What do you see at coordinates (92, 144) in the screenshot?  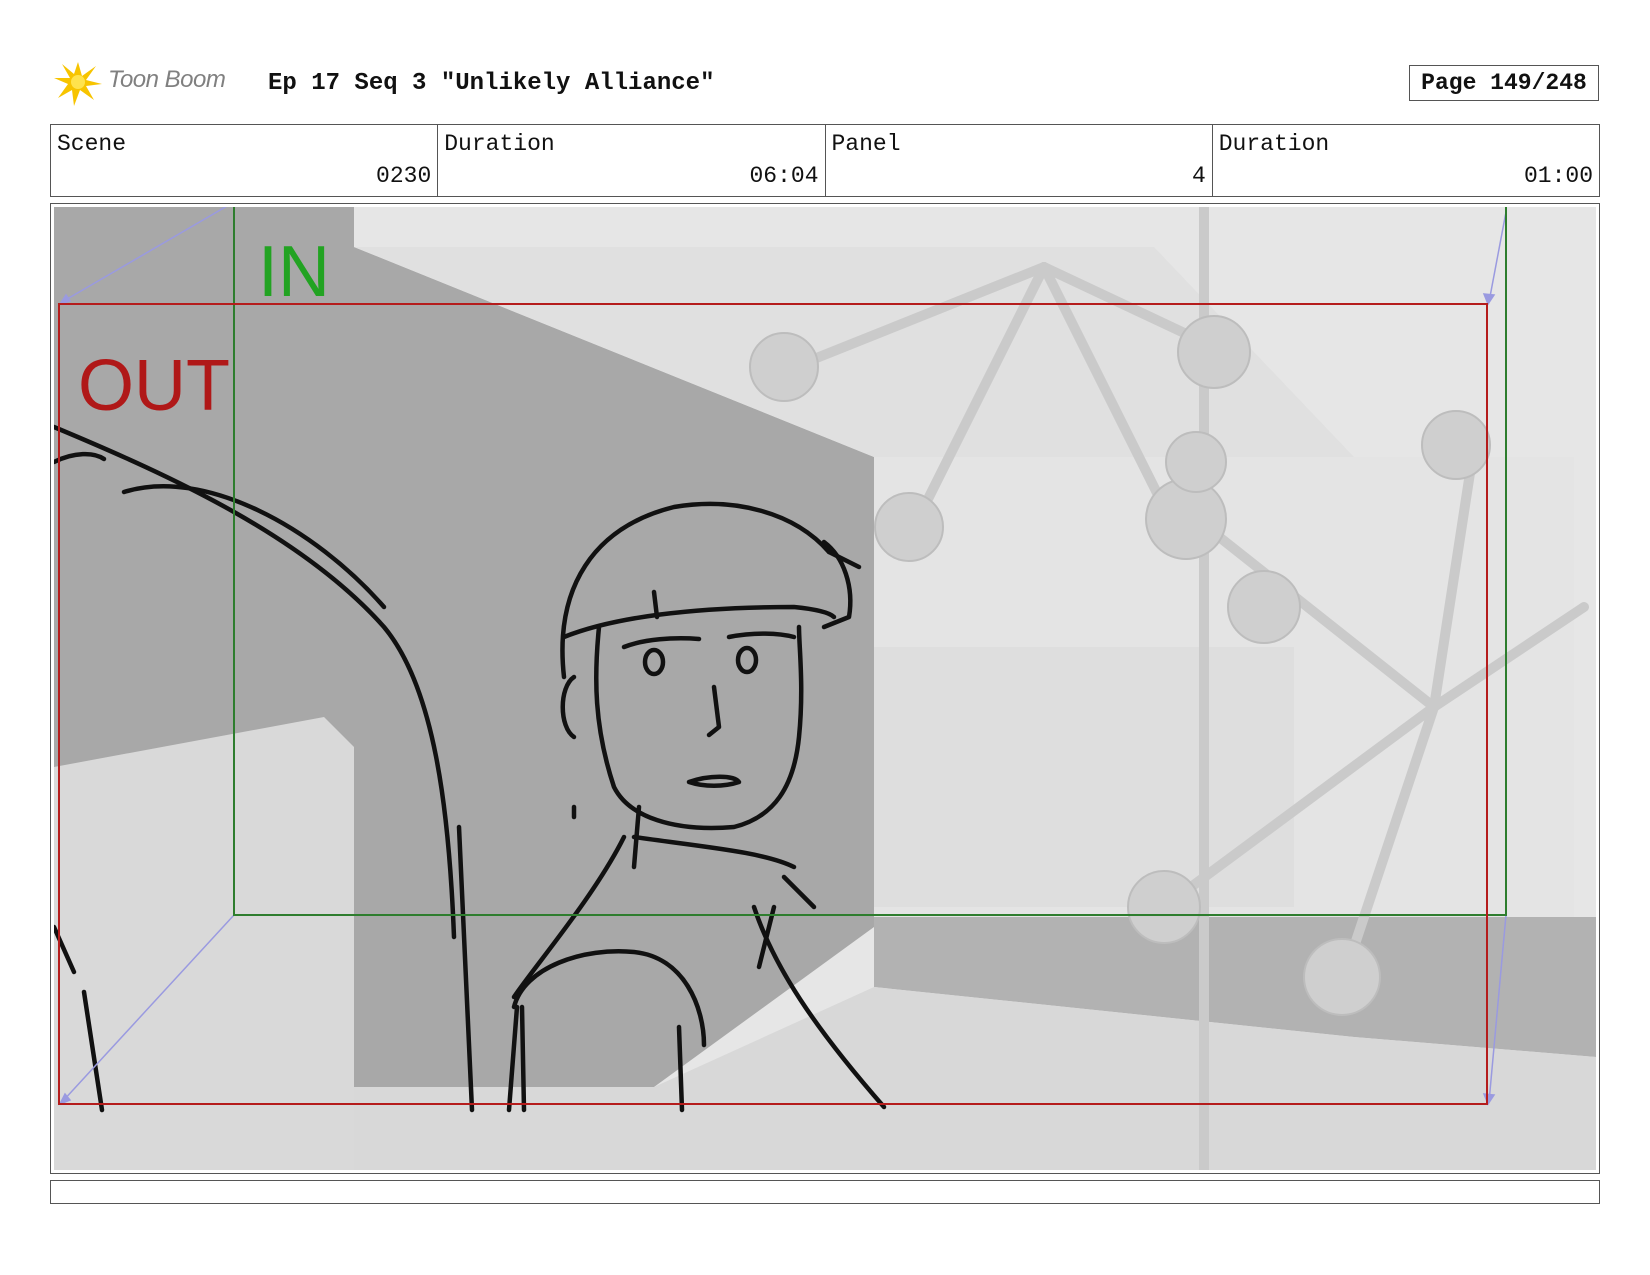 I see `scene-label: Scene` at bounding box center [92, 144].